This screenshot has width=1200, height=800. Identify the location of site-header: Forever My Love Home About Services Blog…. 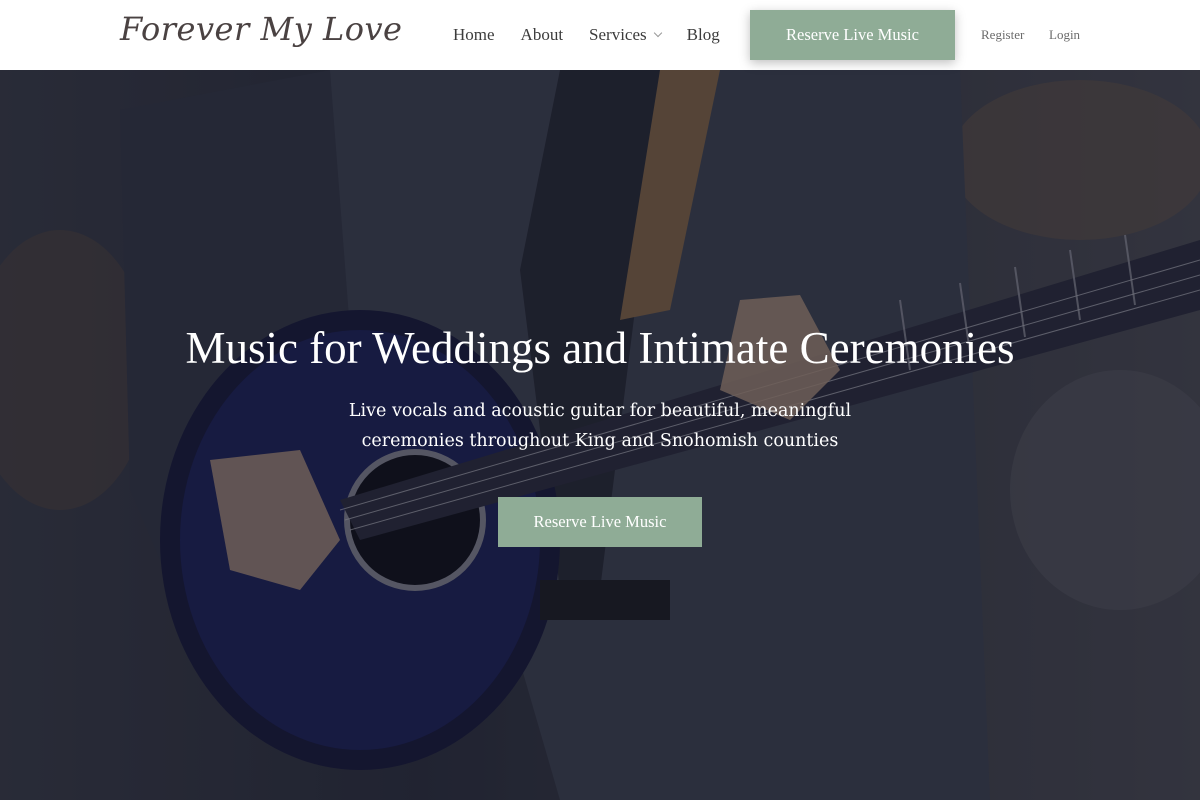
(600, 35).